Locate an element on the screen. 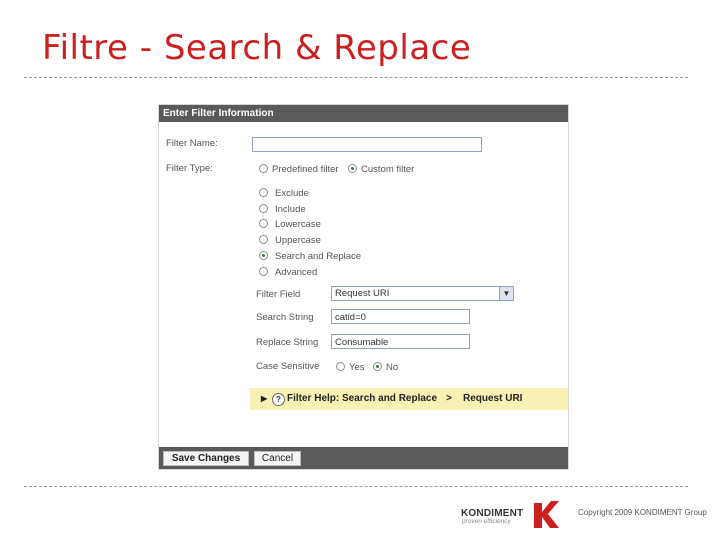 Image resolution: width=720 pixels, height=540 pixels. title-divider is located at coordinates (356, 77).